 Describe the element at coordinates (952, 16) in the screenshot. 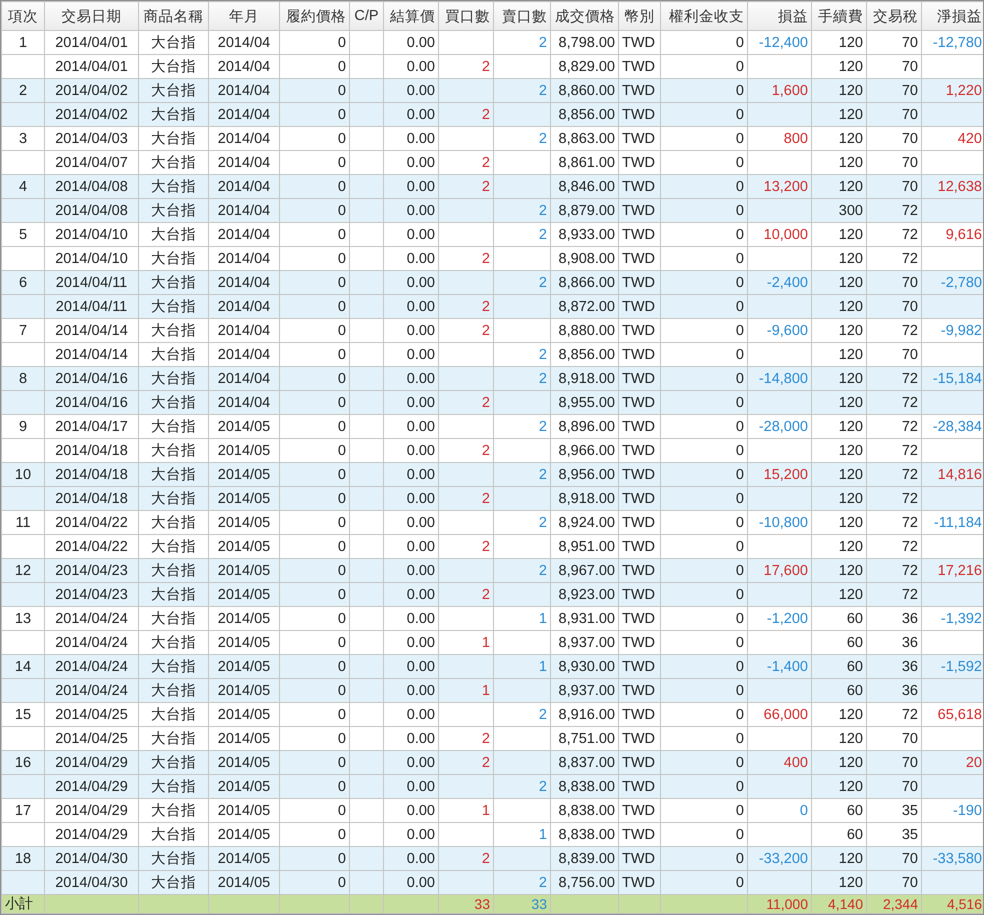

I see `column-header: 淨損益` at that location.